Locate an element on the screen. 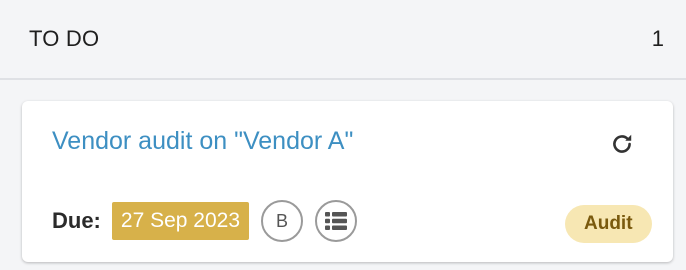  card-title-link: Vendor audit on "Vendor A" is located at coordinates (202, 141).